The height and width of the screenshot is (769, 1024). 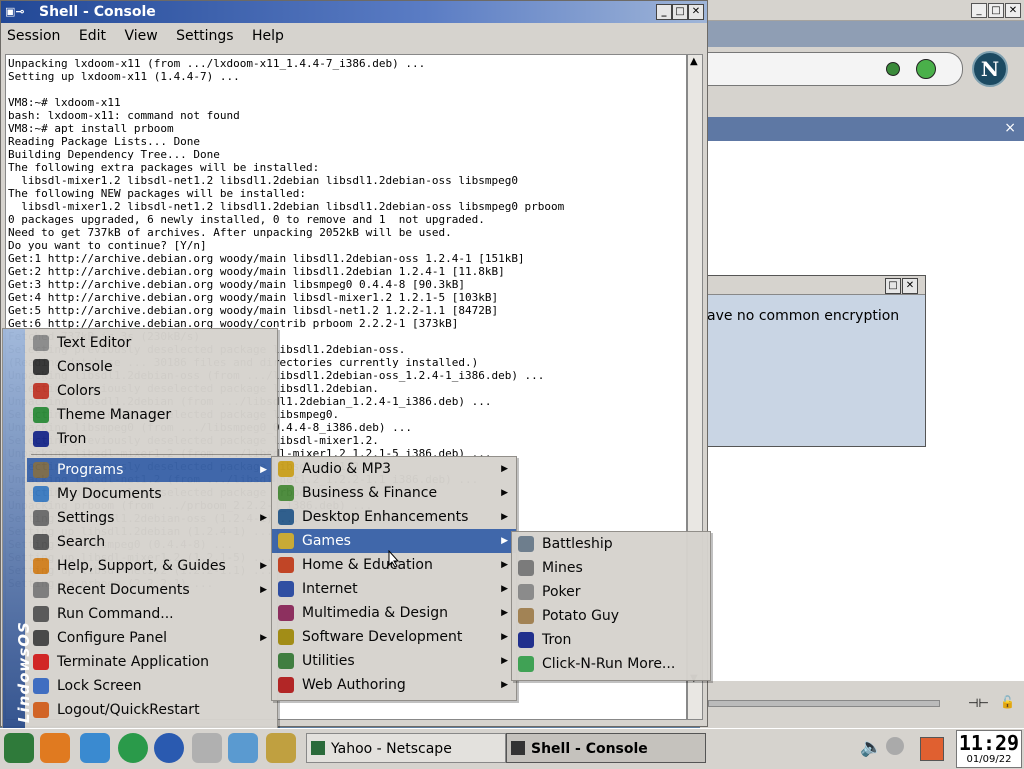 I want to click on recent-item-colors: Colors, so click(x=151, y=391).